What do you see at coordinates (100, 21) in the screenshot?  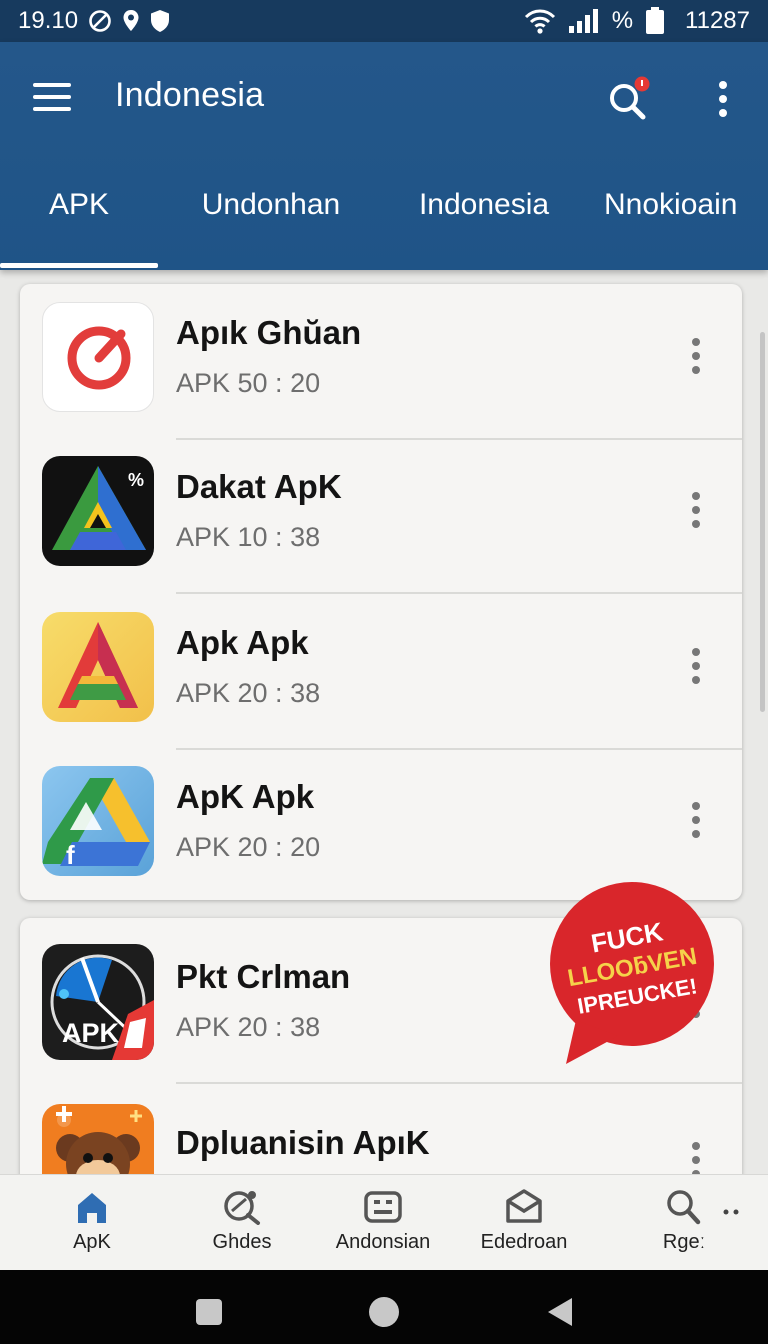 I see `blocked-circle-icon` at bounding box center [100, 21].